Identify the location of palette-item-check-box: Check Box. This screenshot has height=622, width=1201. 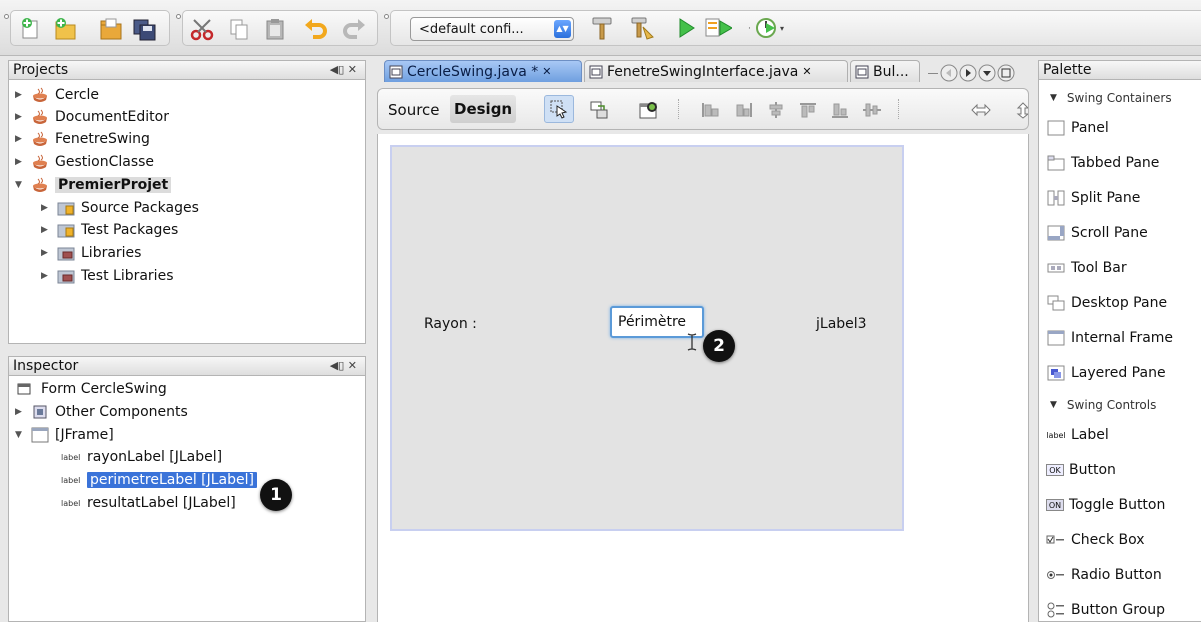
(1095, 540).